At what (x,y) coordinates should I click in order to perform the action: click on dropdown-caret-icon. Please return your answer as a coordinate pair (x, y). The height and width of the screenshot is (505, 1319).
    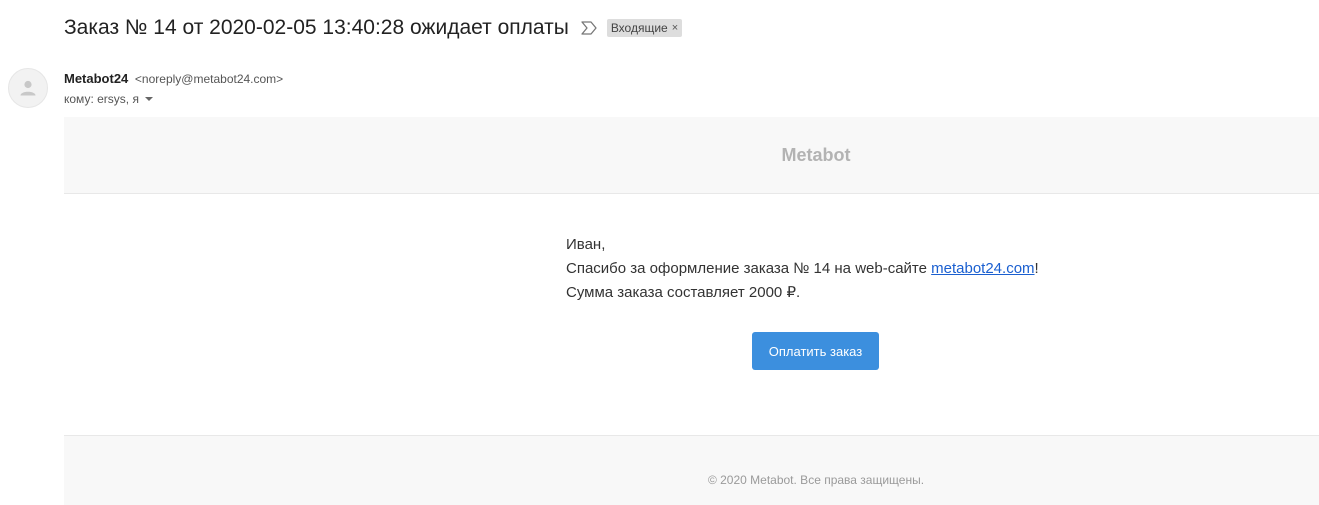
    Looking at the image, I should click on (148, 99).